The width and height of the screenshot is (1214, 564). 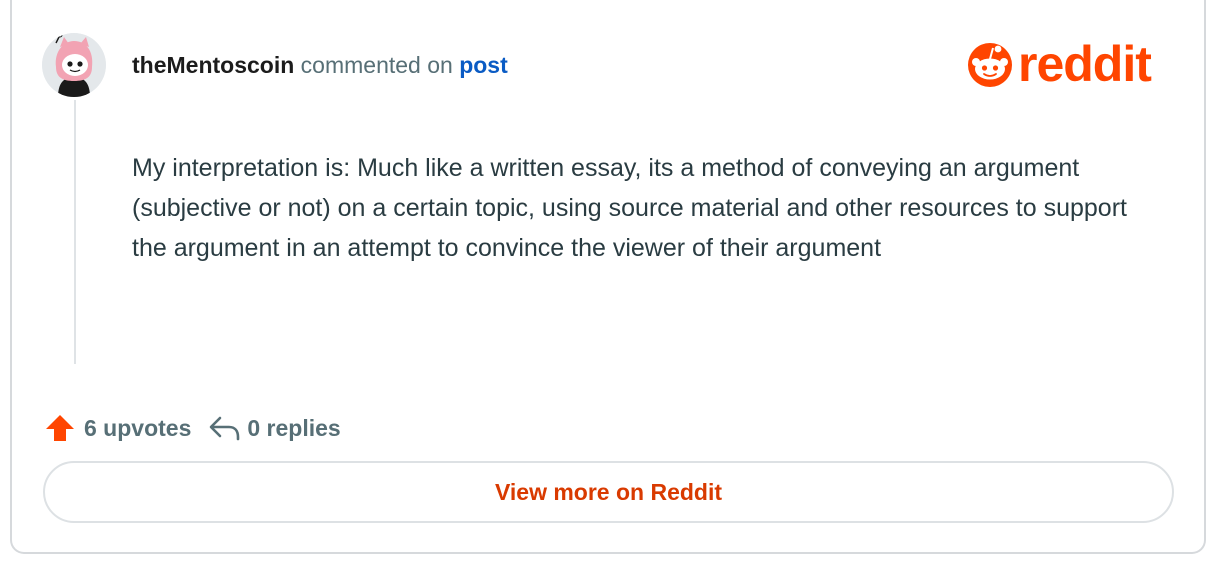 I want to click on comment-stats: 6 upvotes 0 replies, so click(x=192, y=428).